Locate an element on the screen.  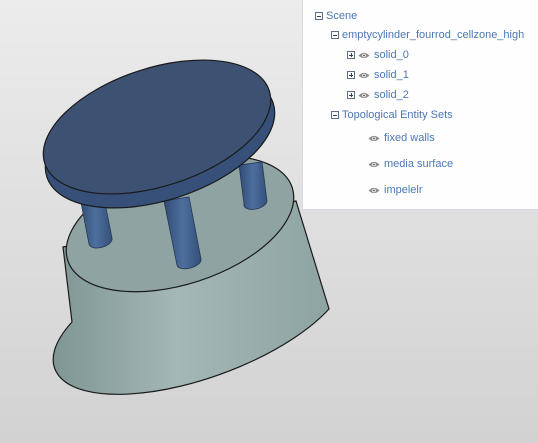
tree-node-entity-sets: Topological Entity Sets is located at coordinates (392, 115).